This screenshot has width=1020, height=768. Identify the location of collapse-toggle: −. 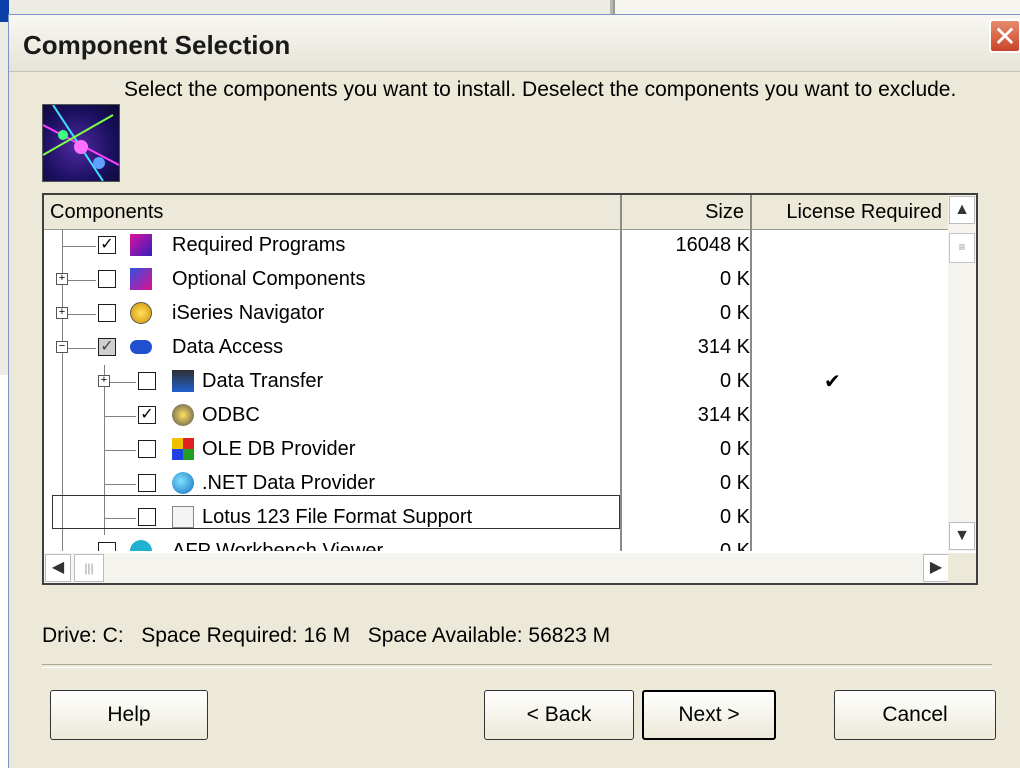
(62, 347).